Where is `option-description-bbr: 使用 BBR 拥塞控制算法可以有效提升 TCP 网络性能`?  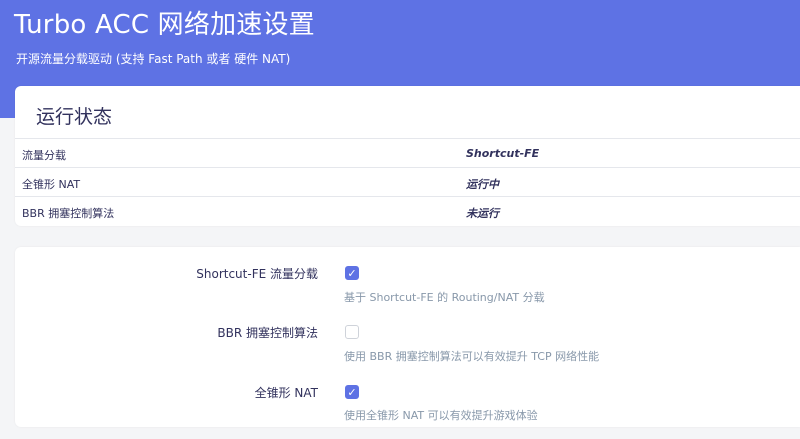
option-description-bbr: 使用 BBR 拥塞控制算法可以有效提升 TCP 网络性能 is located at coordinates (472, 356).